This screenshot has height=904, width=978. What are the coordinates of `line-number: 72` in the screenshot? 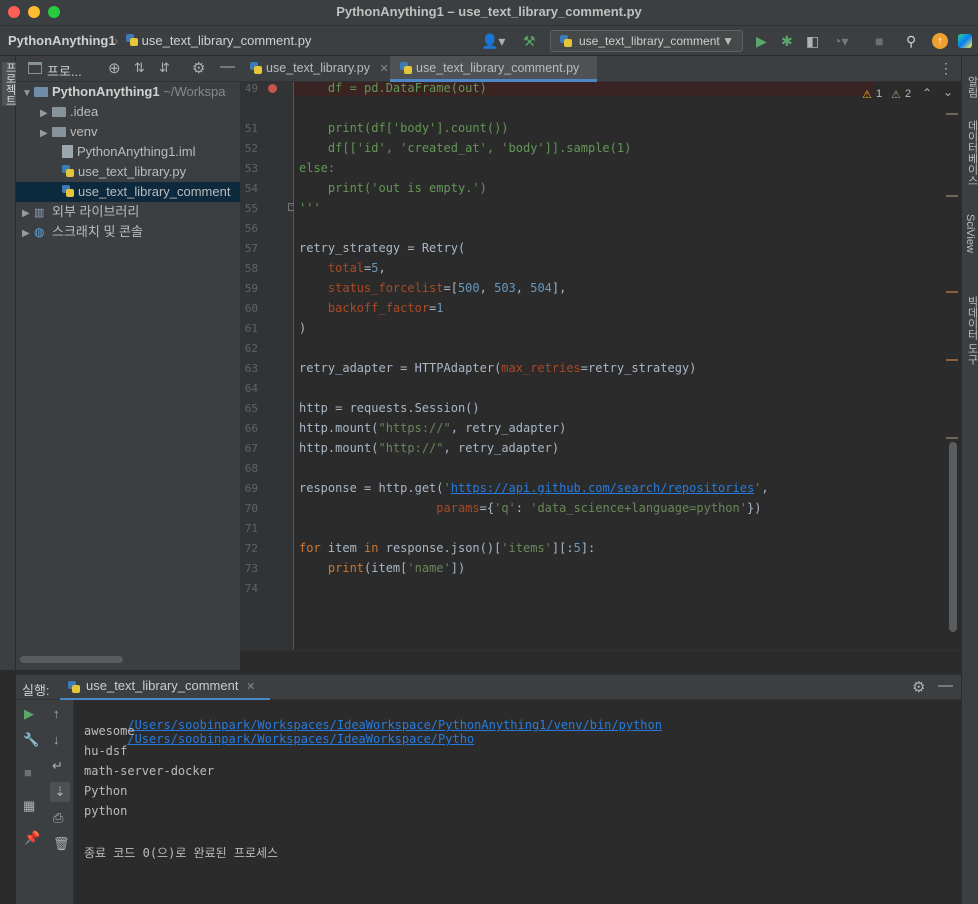 It's located at (251, 548).